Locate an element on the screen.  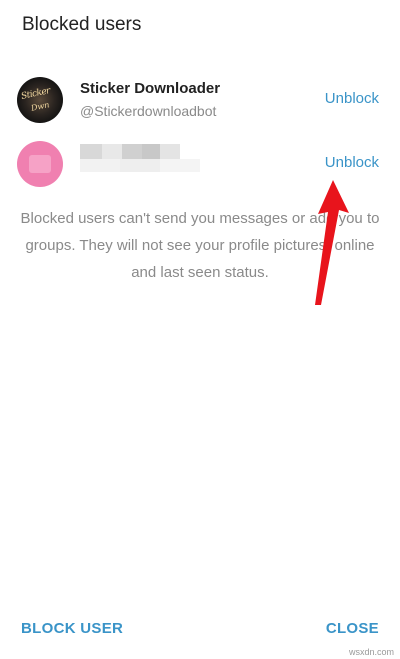
avatar-pixelated is located at coordinates (40, 164).